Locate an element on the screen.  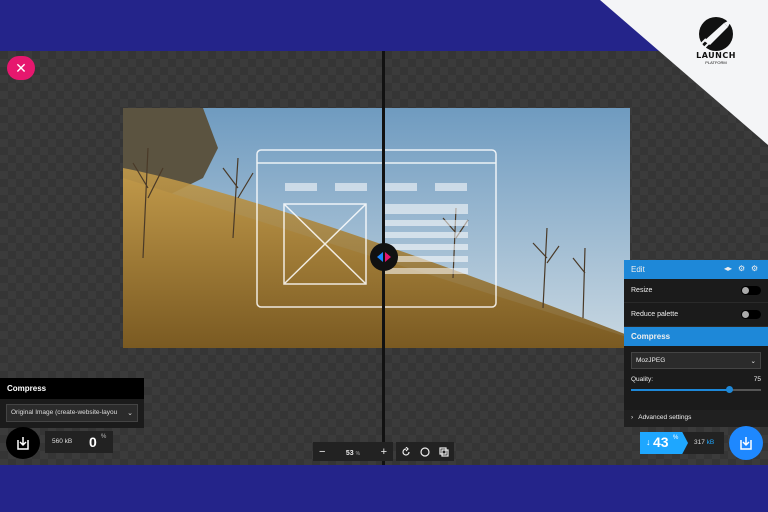
rotate-icon is located at coordinates (406, 451).